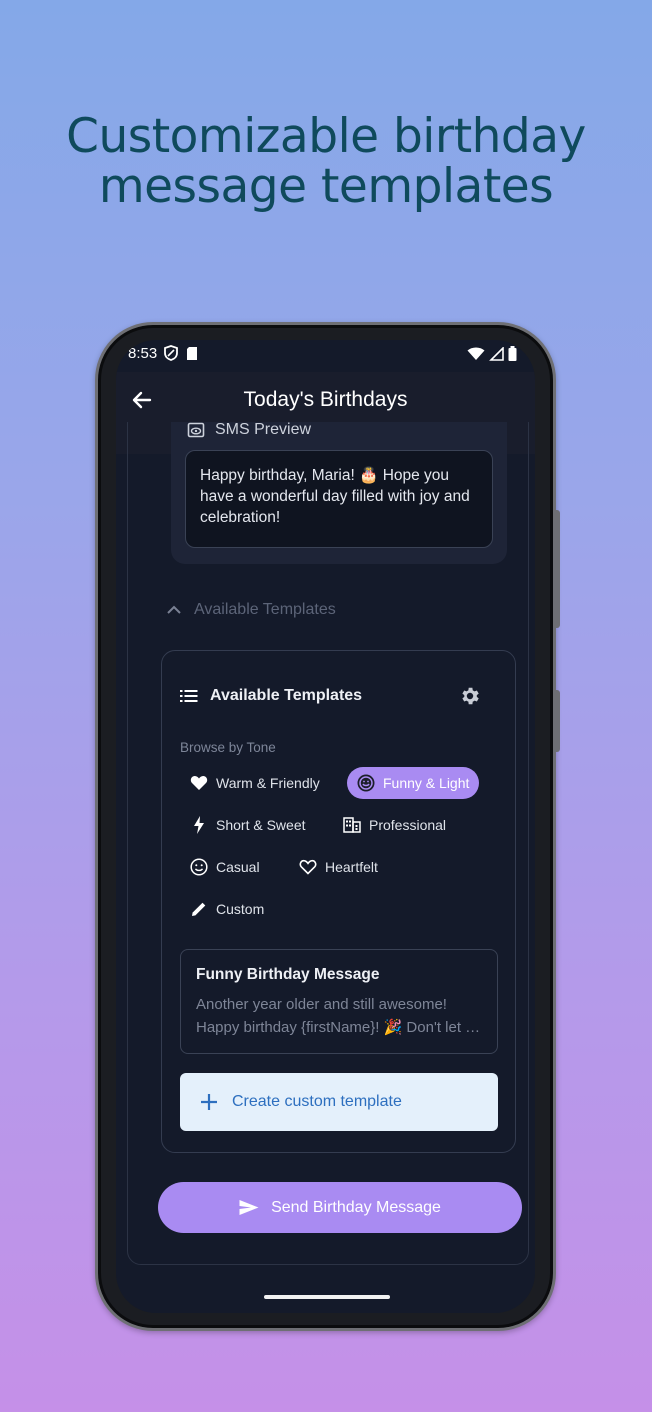  I want to click on chip-label: Professional, so click(408, 825).